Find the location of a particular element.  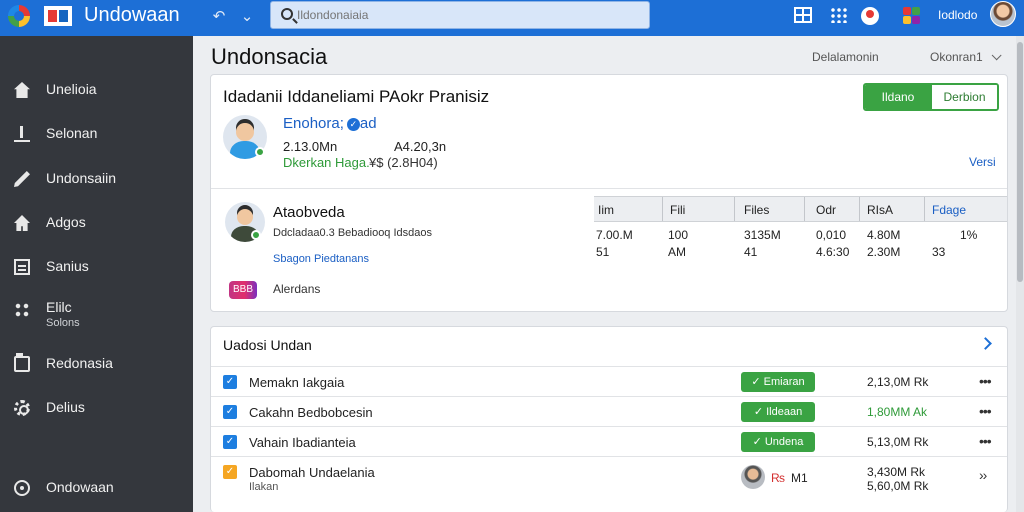

header-dropdown: Okonran1 is located at coordinates (966, 57).